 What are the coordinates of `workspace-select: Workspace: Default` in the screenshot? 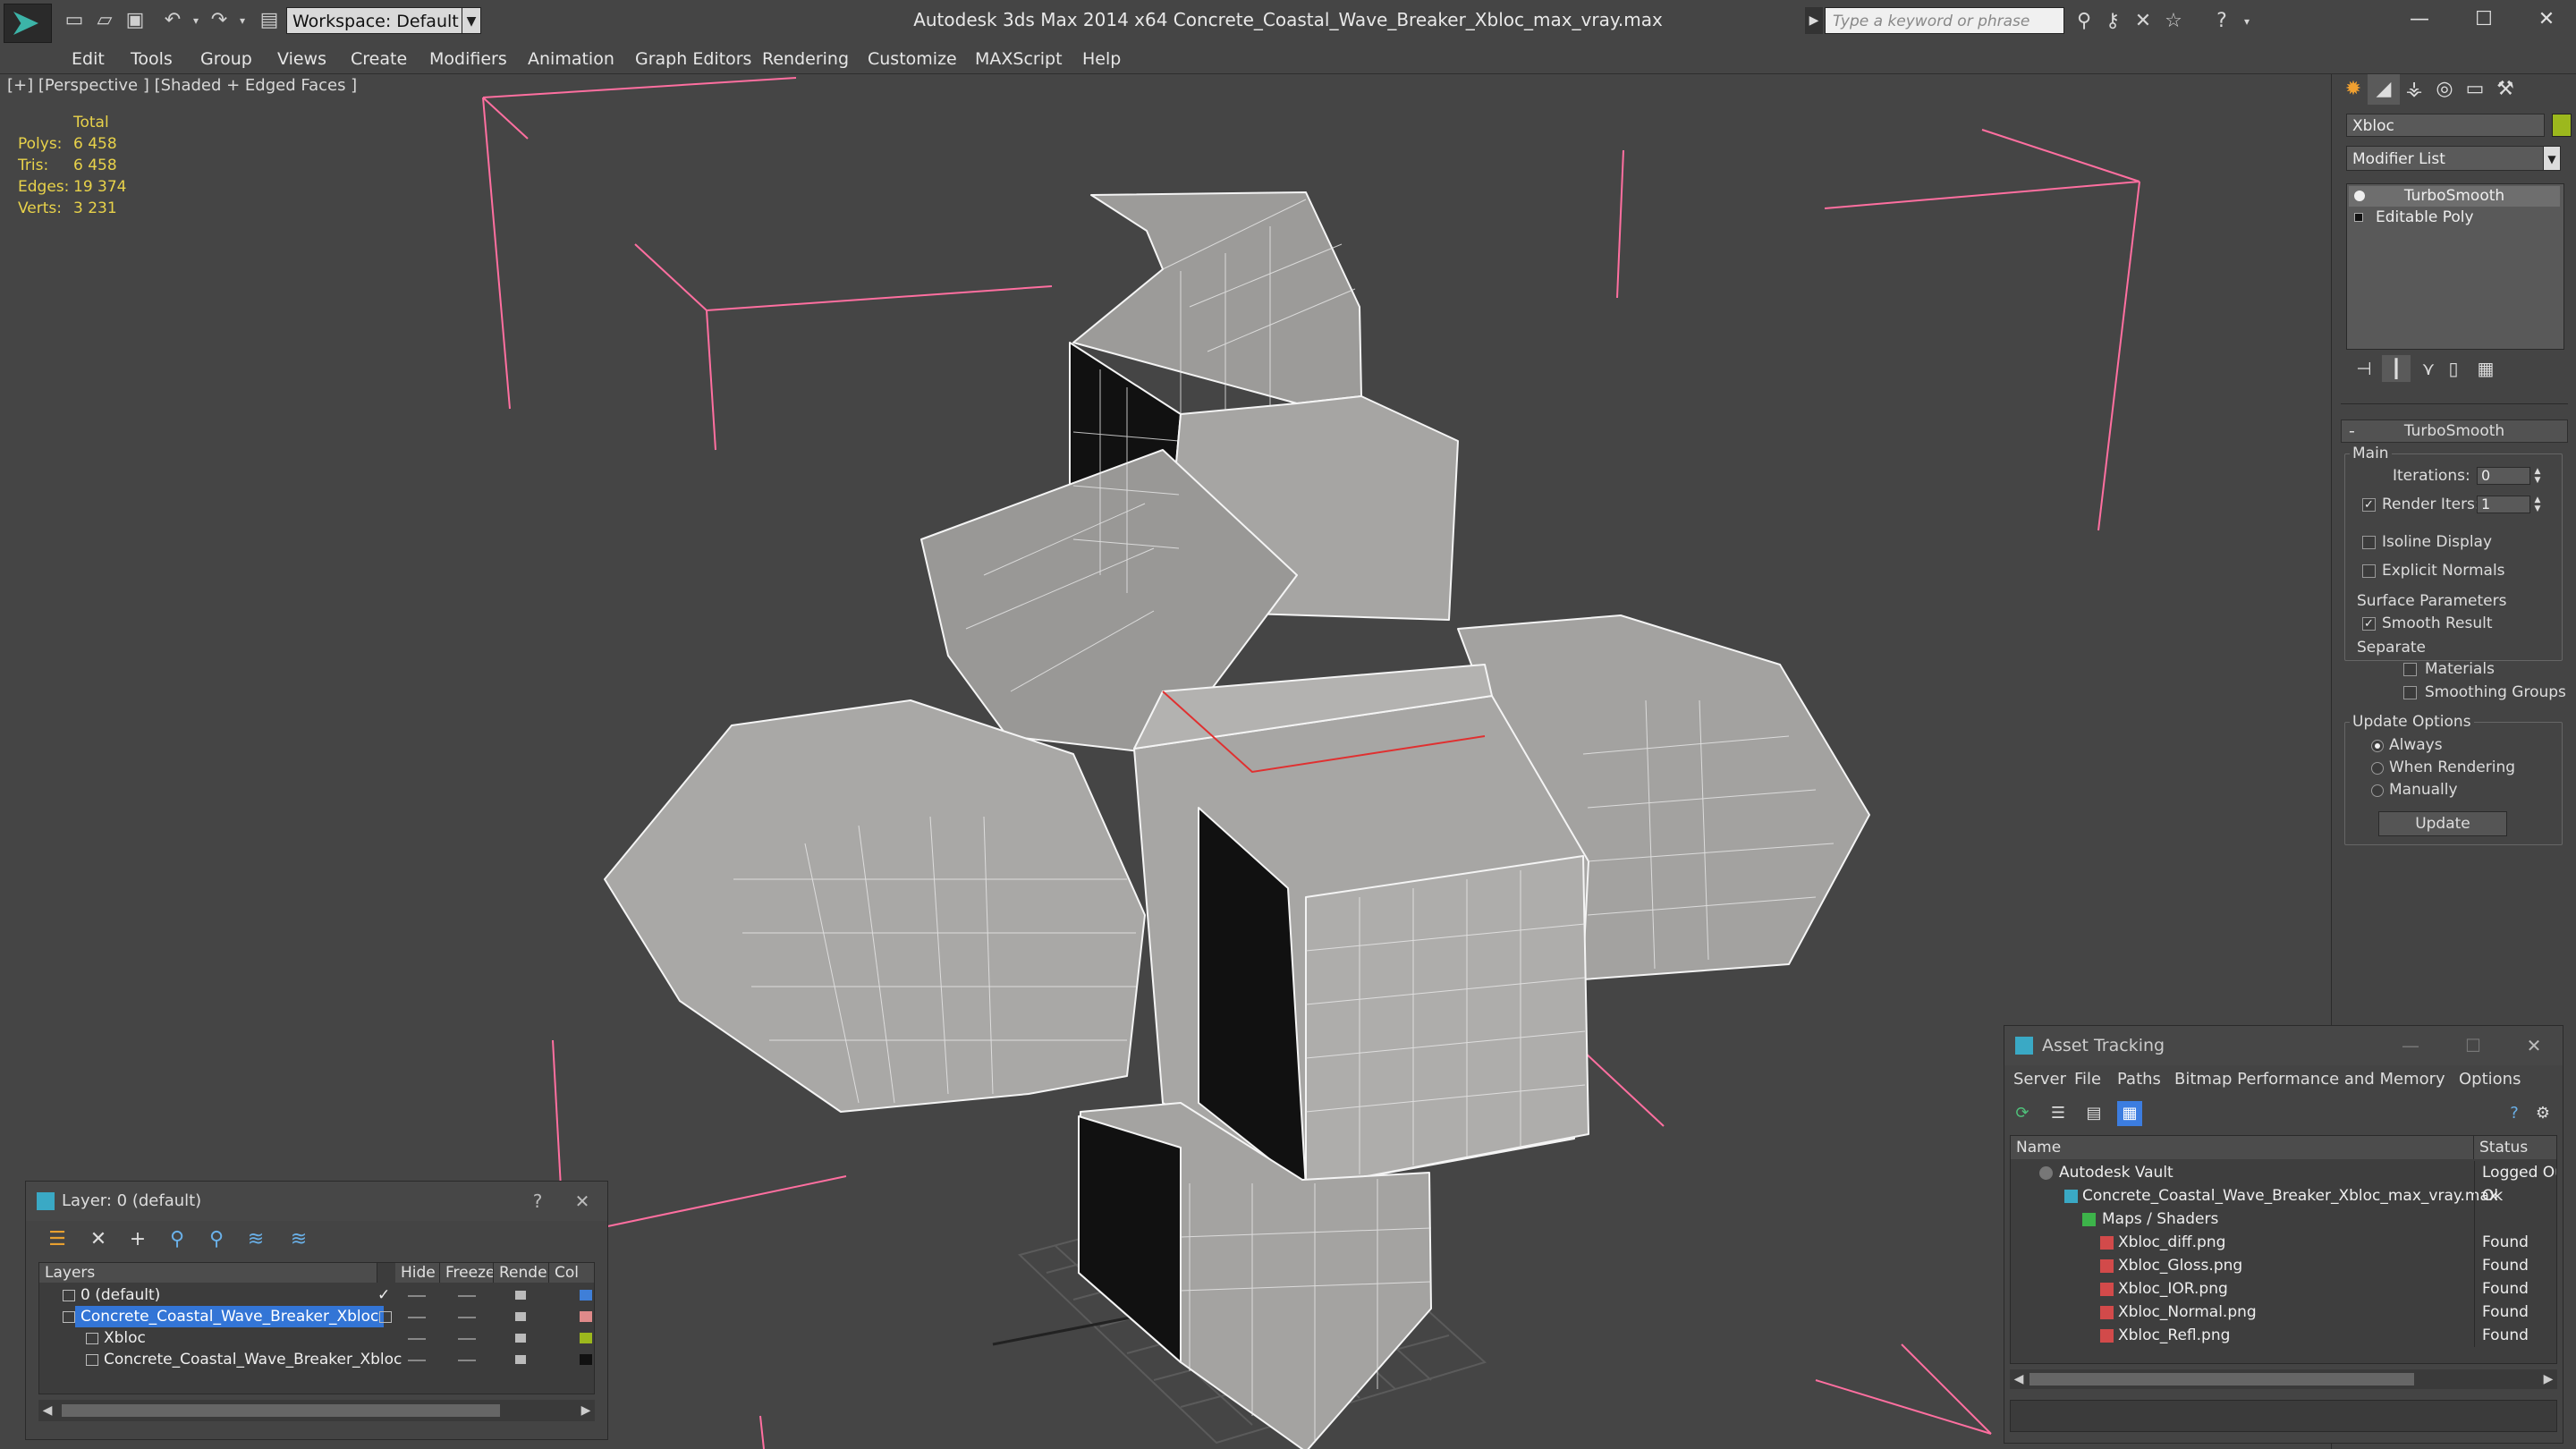 It's located at (382, 20).